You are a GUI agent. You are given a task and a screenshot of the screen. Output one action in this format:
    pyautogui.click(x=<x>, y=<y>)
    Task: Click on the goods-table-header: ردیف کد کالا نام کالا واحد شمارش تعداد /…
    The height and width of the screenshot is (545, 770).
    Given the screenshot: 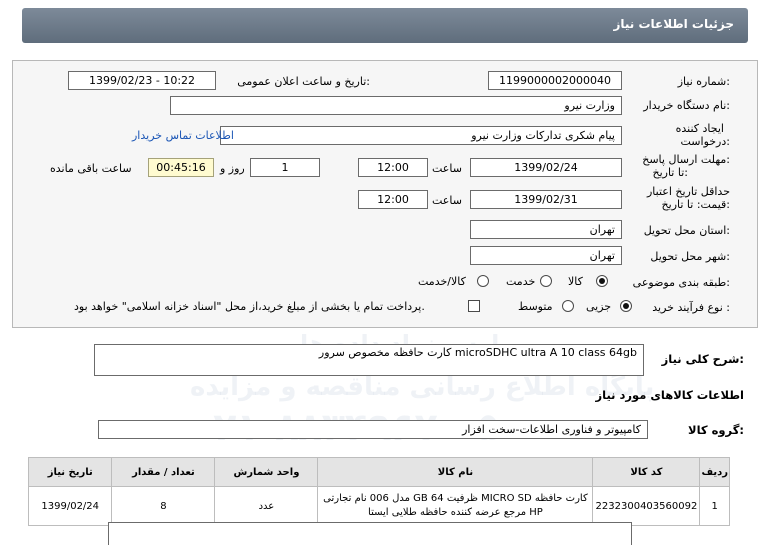 What is the action you would take?
    pyautogui.click(x=378, y=472)
    